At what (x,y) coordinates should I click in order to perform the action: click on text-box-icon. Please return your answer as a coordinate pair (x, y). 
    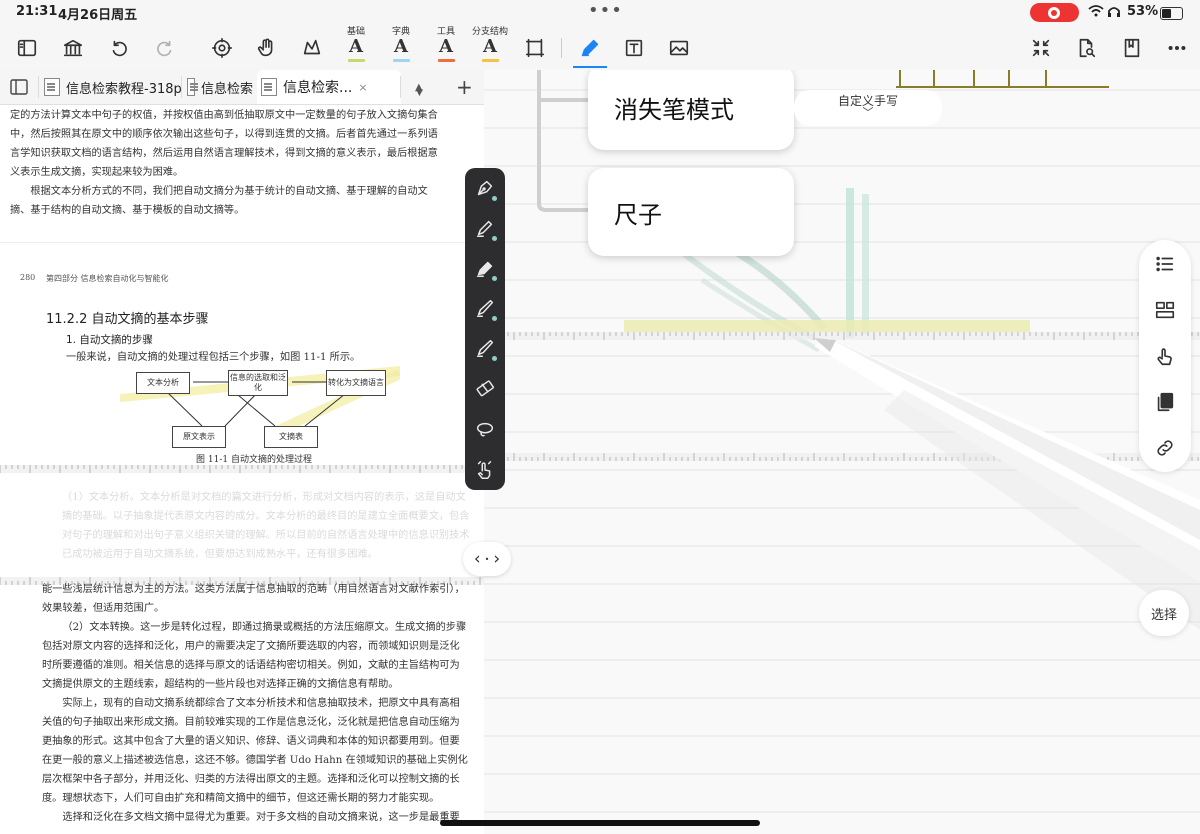
    Looking at the image, I should click on (634, 48).